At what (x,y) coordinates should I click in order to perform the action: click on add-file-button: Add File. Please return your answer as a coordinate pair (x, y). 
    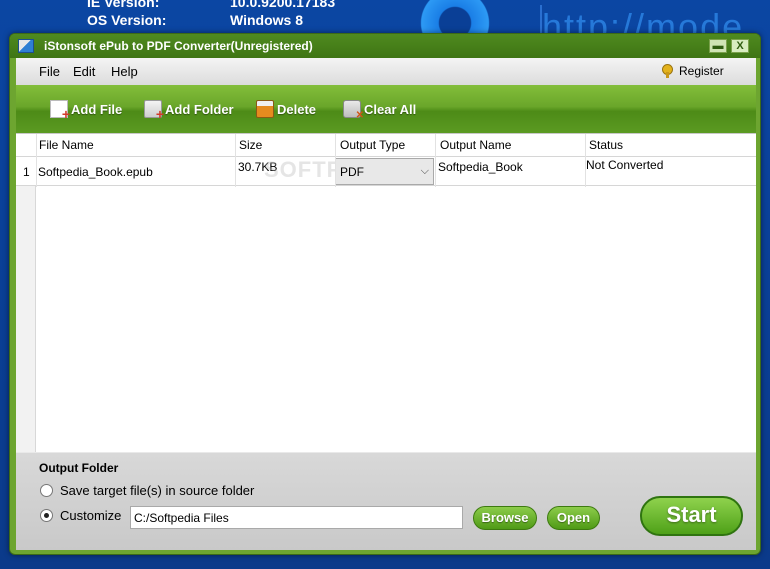
    Looking at the image, I should click on (86, 110).